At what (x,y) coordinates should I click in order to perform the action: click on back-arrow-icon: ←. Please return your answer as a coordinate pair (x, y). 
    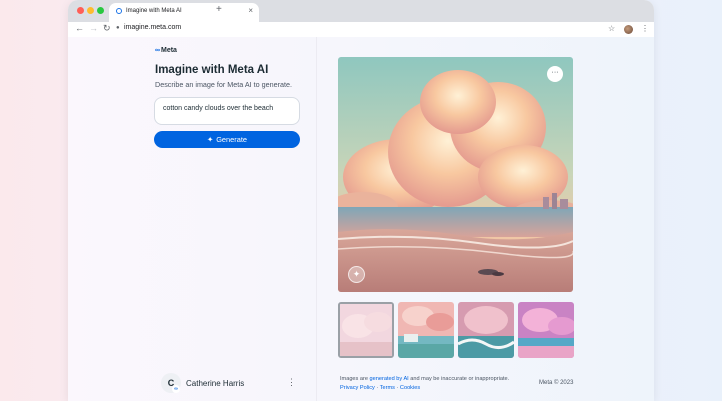
    Looking at the image, I should click on (79, 28).